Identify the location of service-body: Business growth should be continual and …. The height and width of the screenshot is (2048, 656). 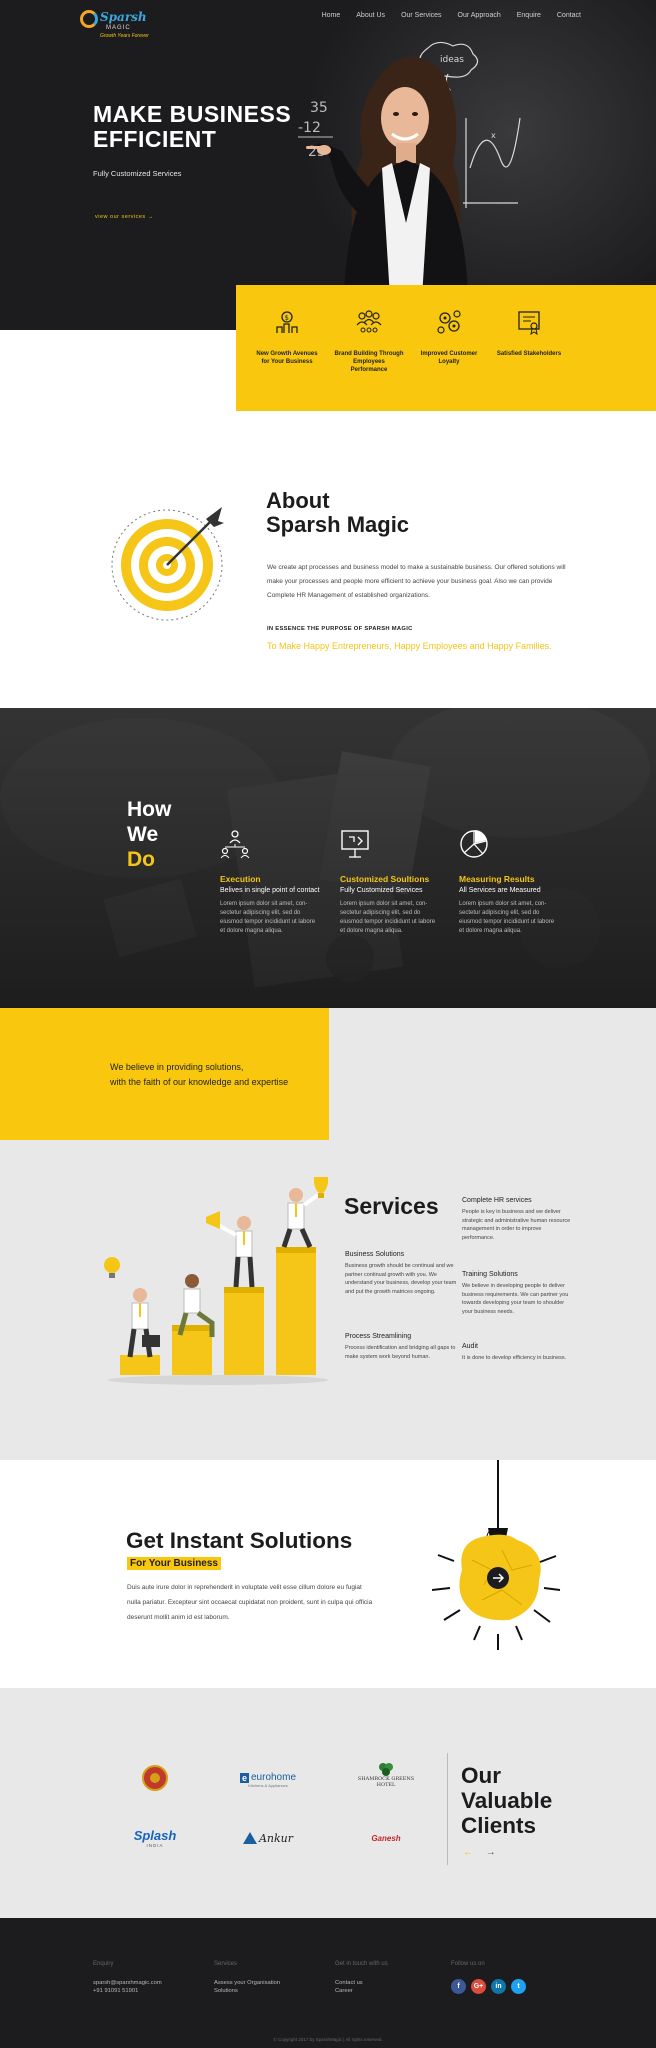
(401, 1279).